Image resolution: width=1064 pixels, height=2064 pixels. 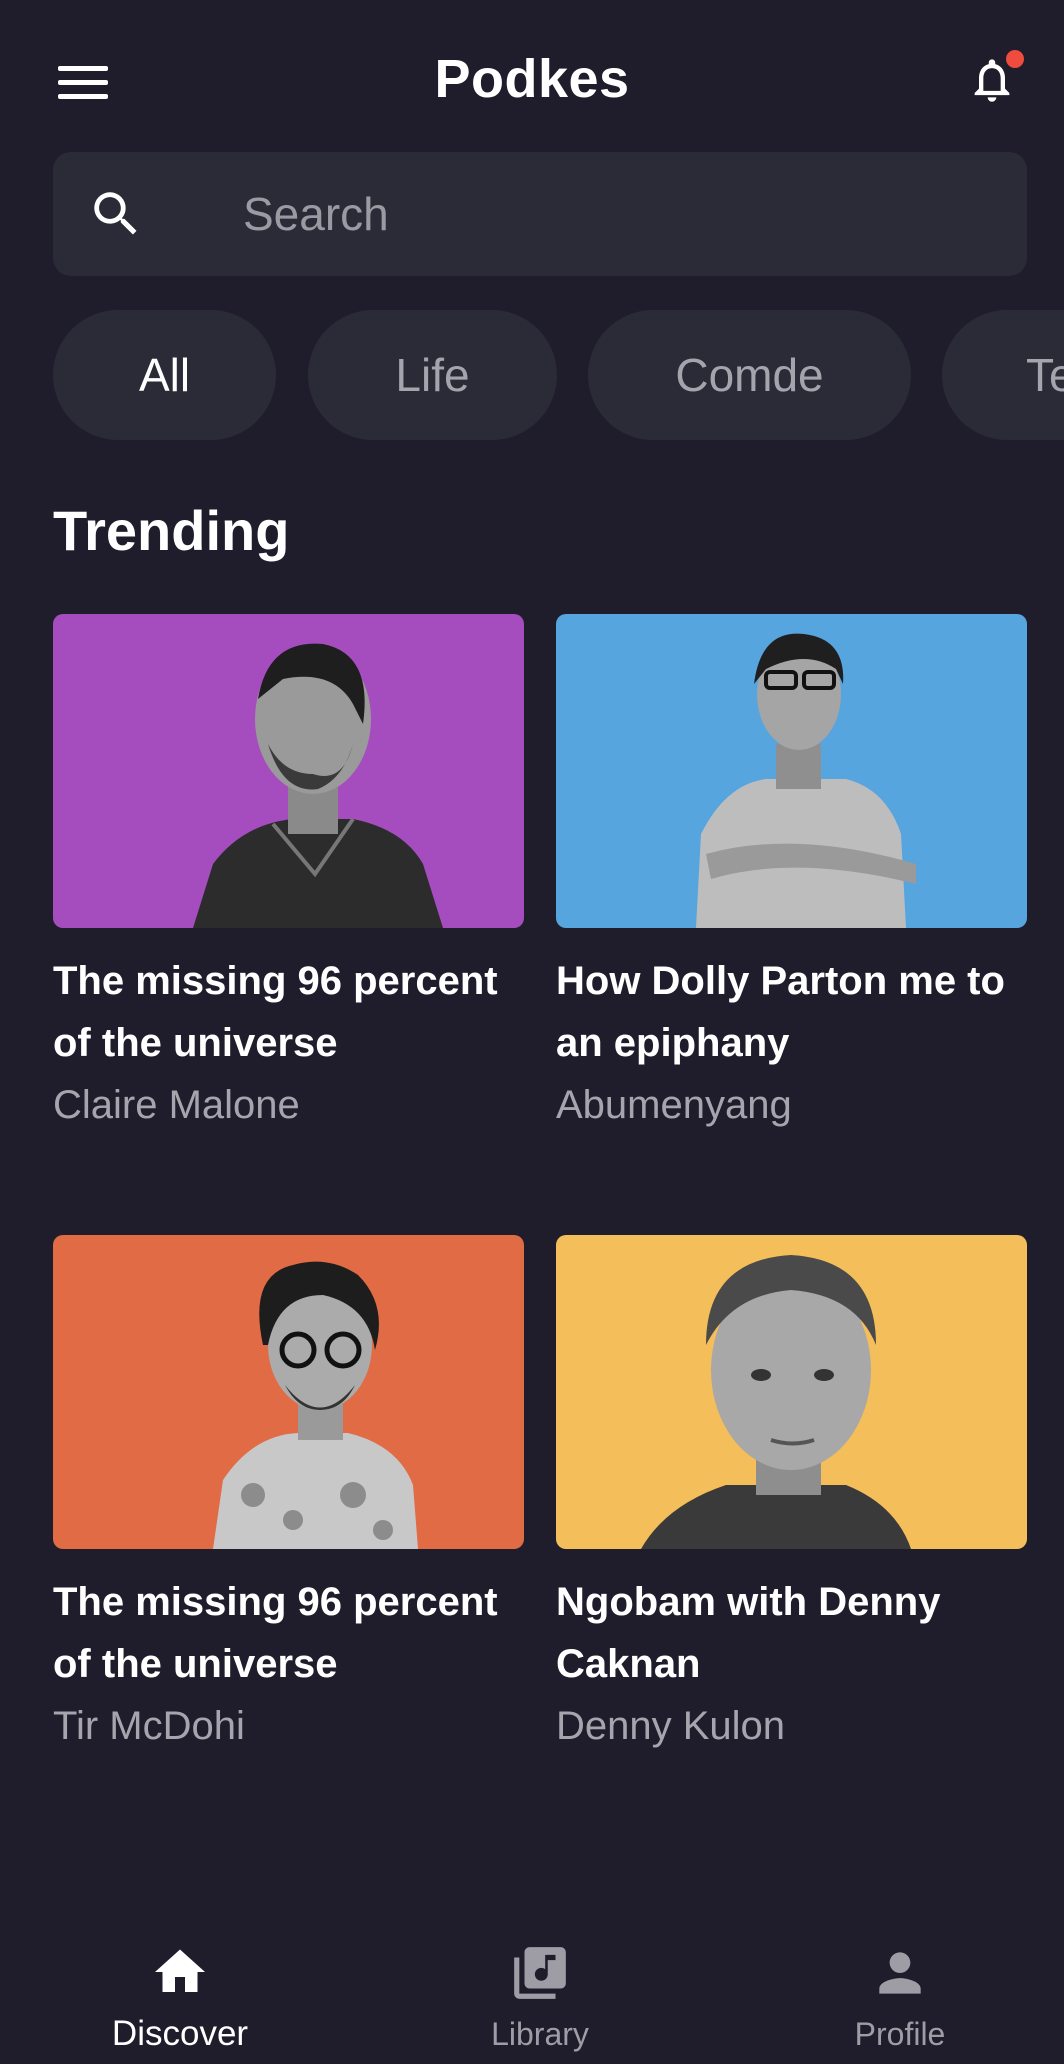 What do you see at coordinates (674, 1105) in the screenshot?
I see `podcast-author: Abumenyang` at bounding box center [674, 1105].